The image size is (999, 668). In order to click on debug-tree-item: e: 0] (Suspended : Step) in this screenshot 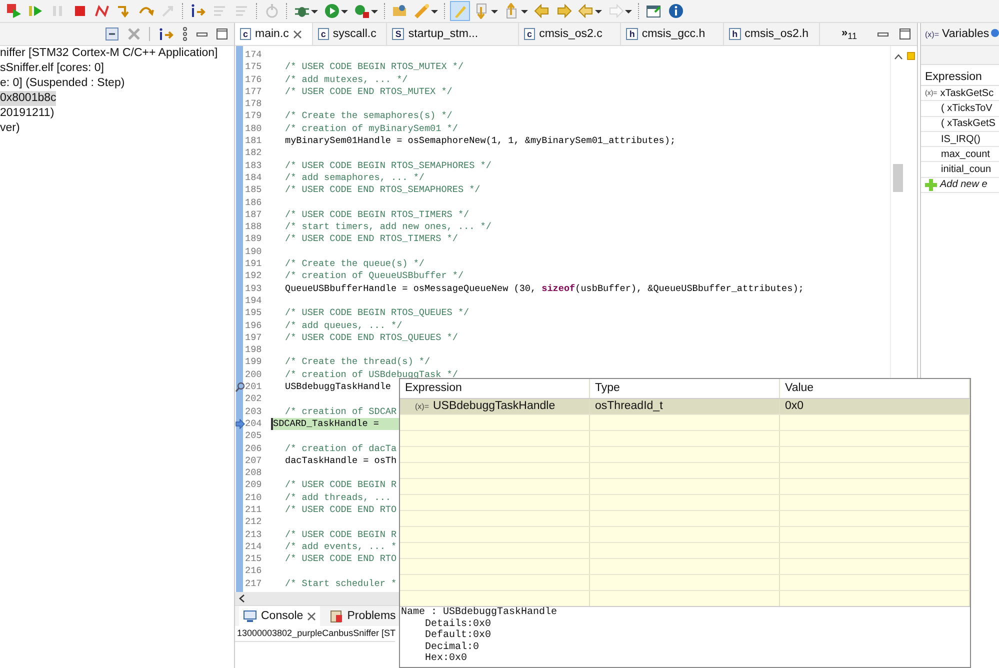, I will do `click(62, 83)`.